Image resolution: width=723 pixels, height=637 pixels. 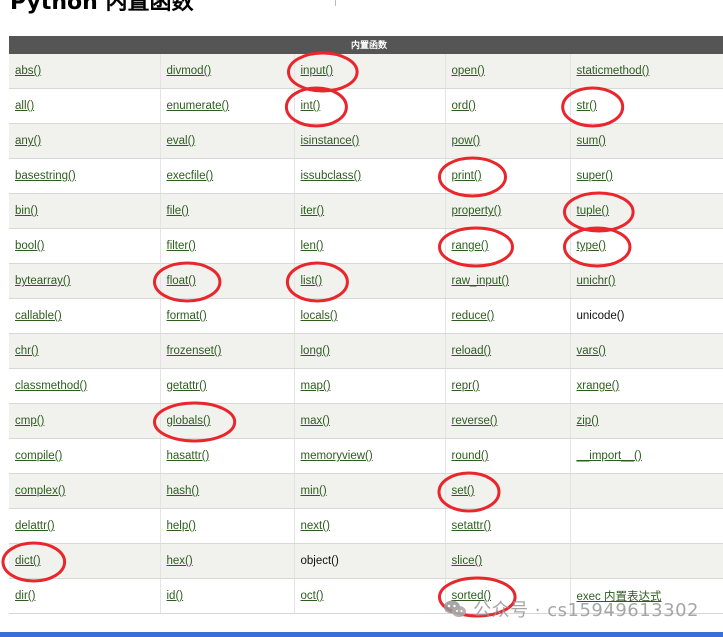 What do you see at coordinates (475, 421) in the screenshot?
I see `function-link: reverse()` at bounding box center [475, 421].